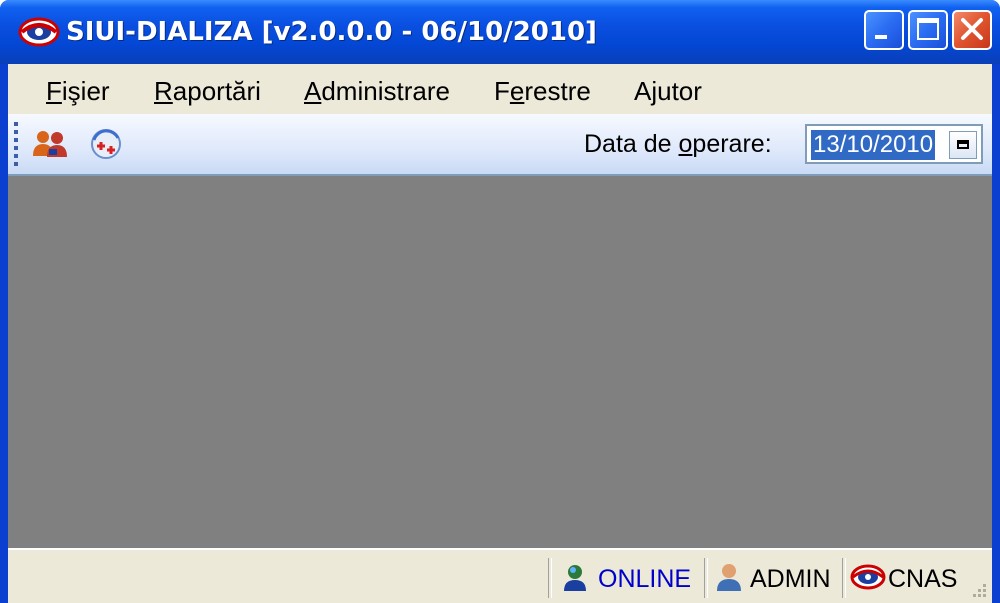 This screenshot has width=1000, height=603. I want to click on menu-fisier: Fişier, so click(78, 91).